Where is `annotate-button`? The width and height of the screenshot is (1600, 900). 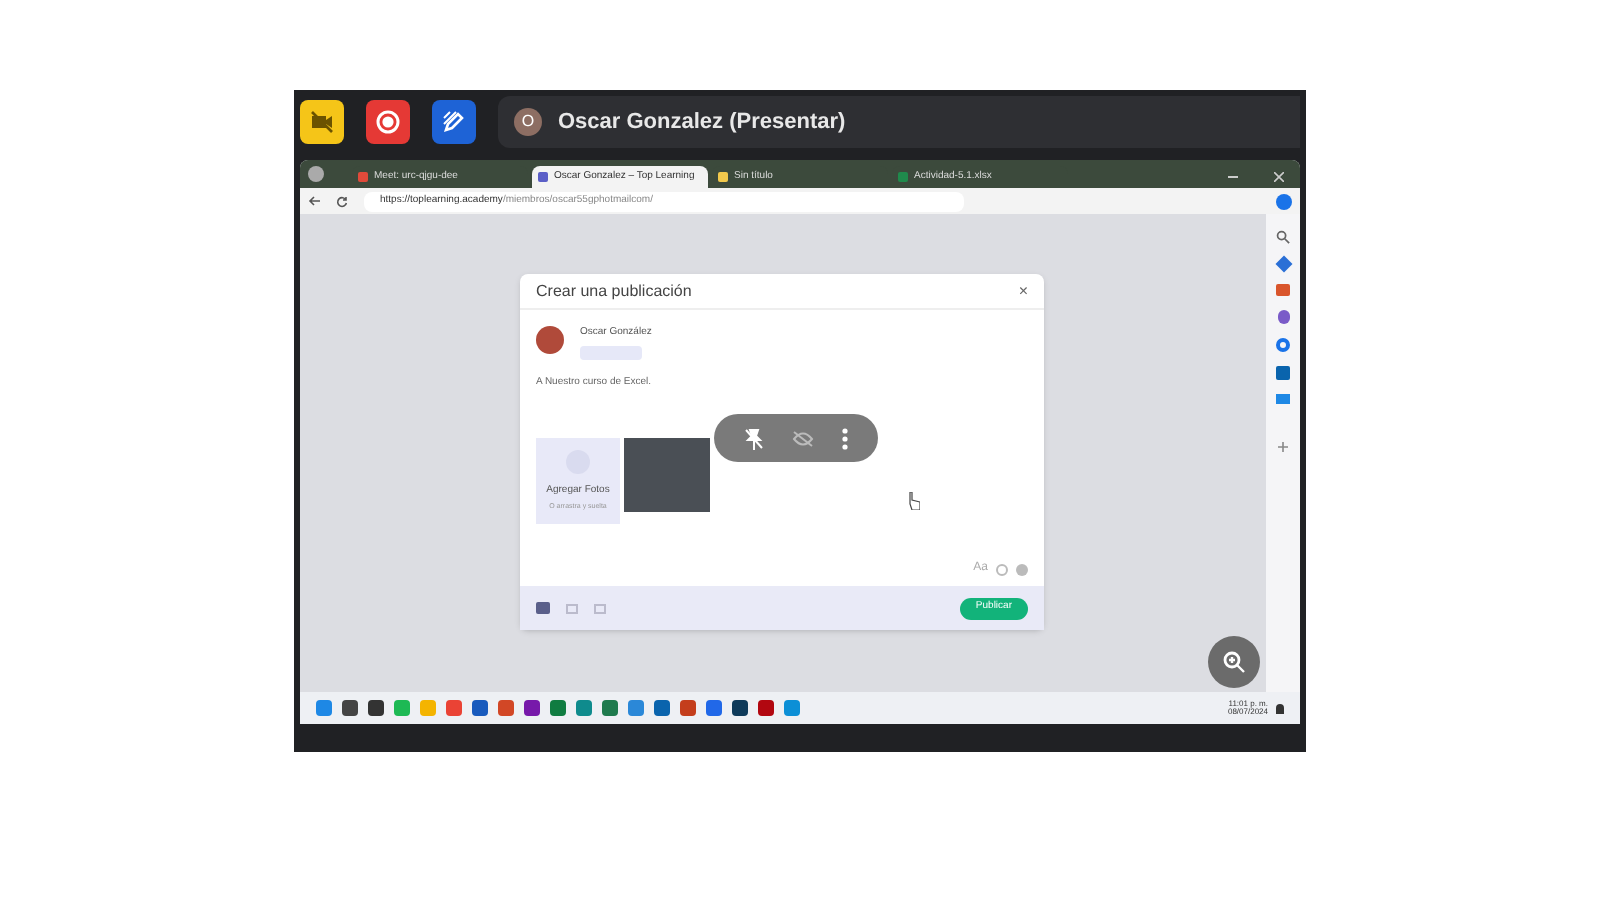
annotate-button is located at coordinates (454, 122).